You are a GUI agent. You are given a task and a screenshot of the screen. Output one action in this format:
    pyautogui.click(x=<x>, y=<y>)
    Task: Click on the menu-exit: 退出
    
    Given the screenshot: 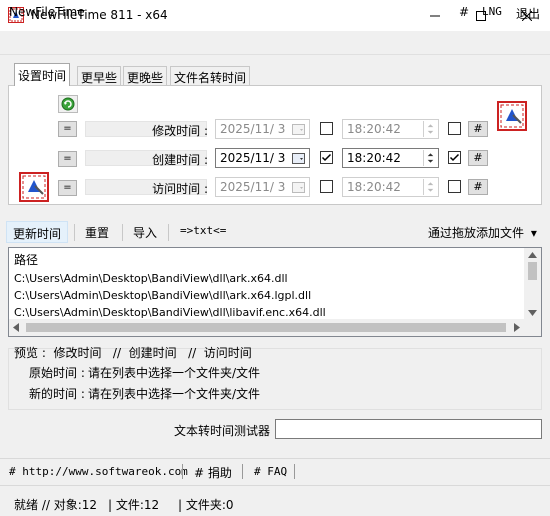 What is the action you would take?
    pyautogui.click(x=528, y=13)
    